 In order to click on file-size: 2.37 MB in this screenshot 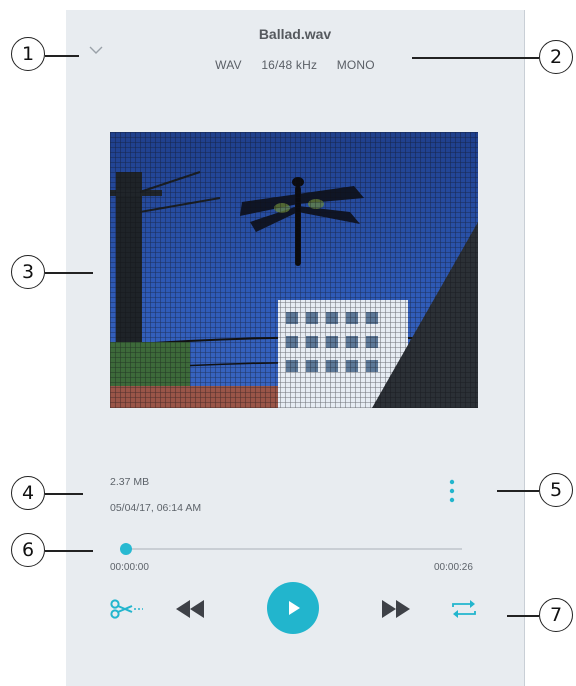, I will do `click(130, 482)`.